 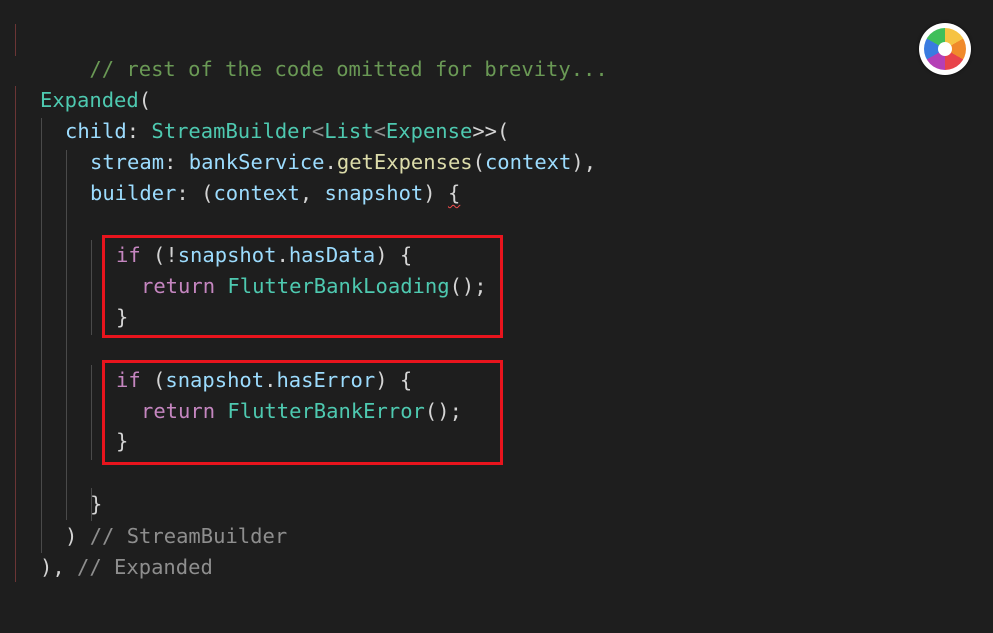 I want to click on color-wheel-hub, so click(x=945, y=49).